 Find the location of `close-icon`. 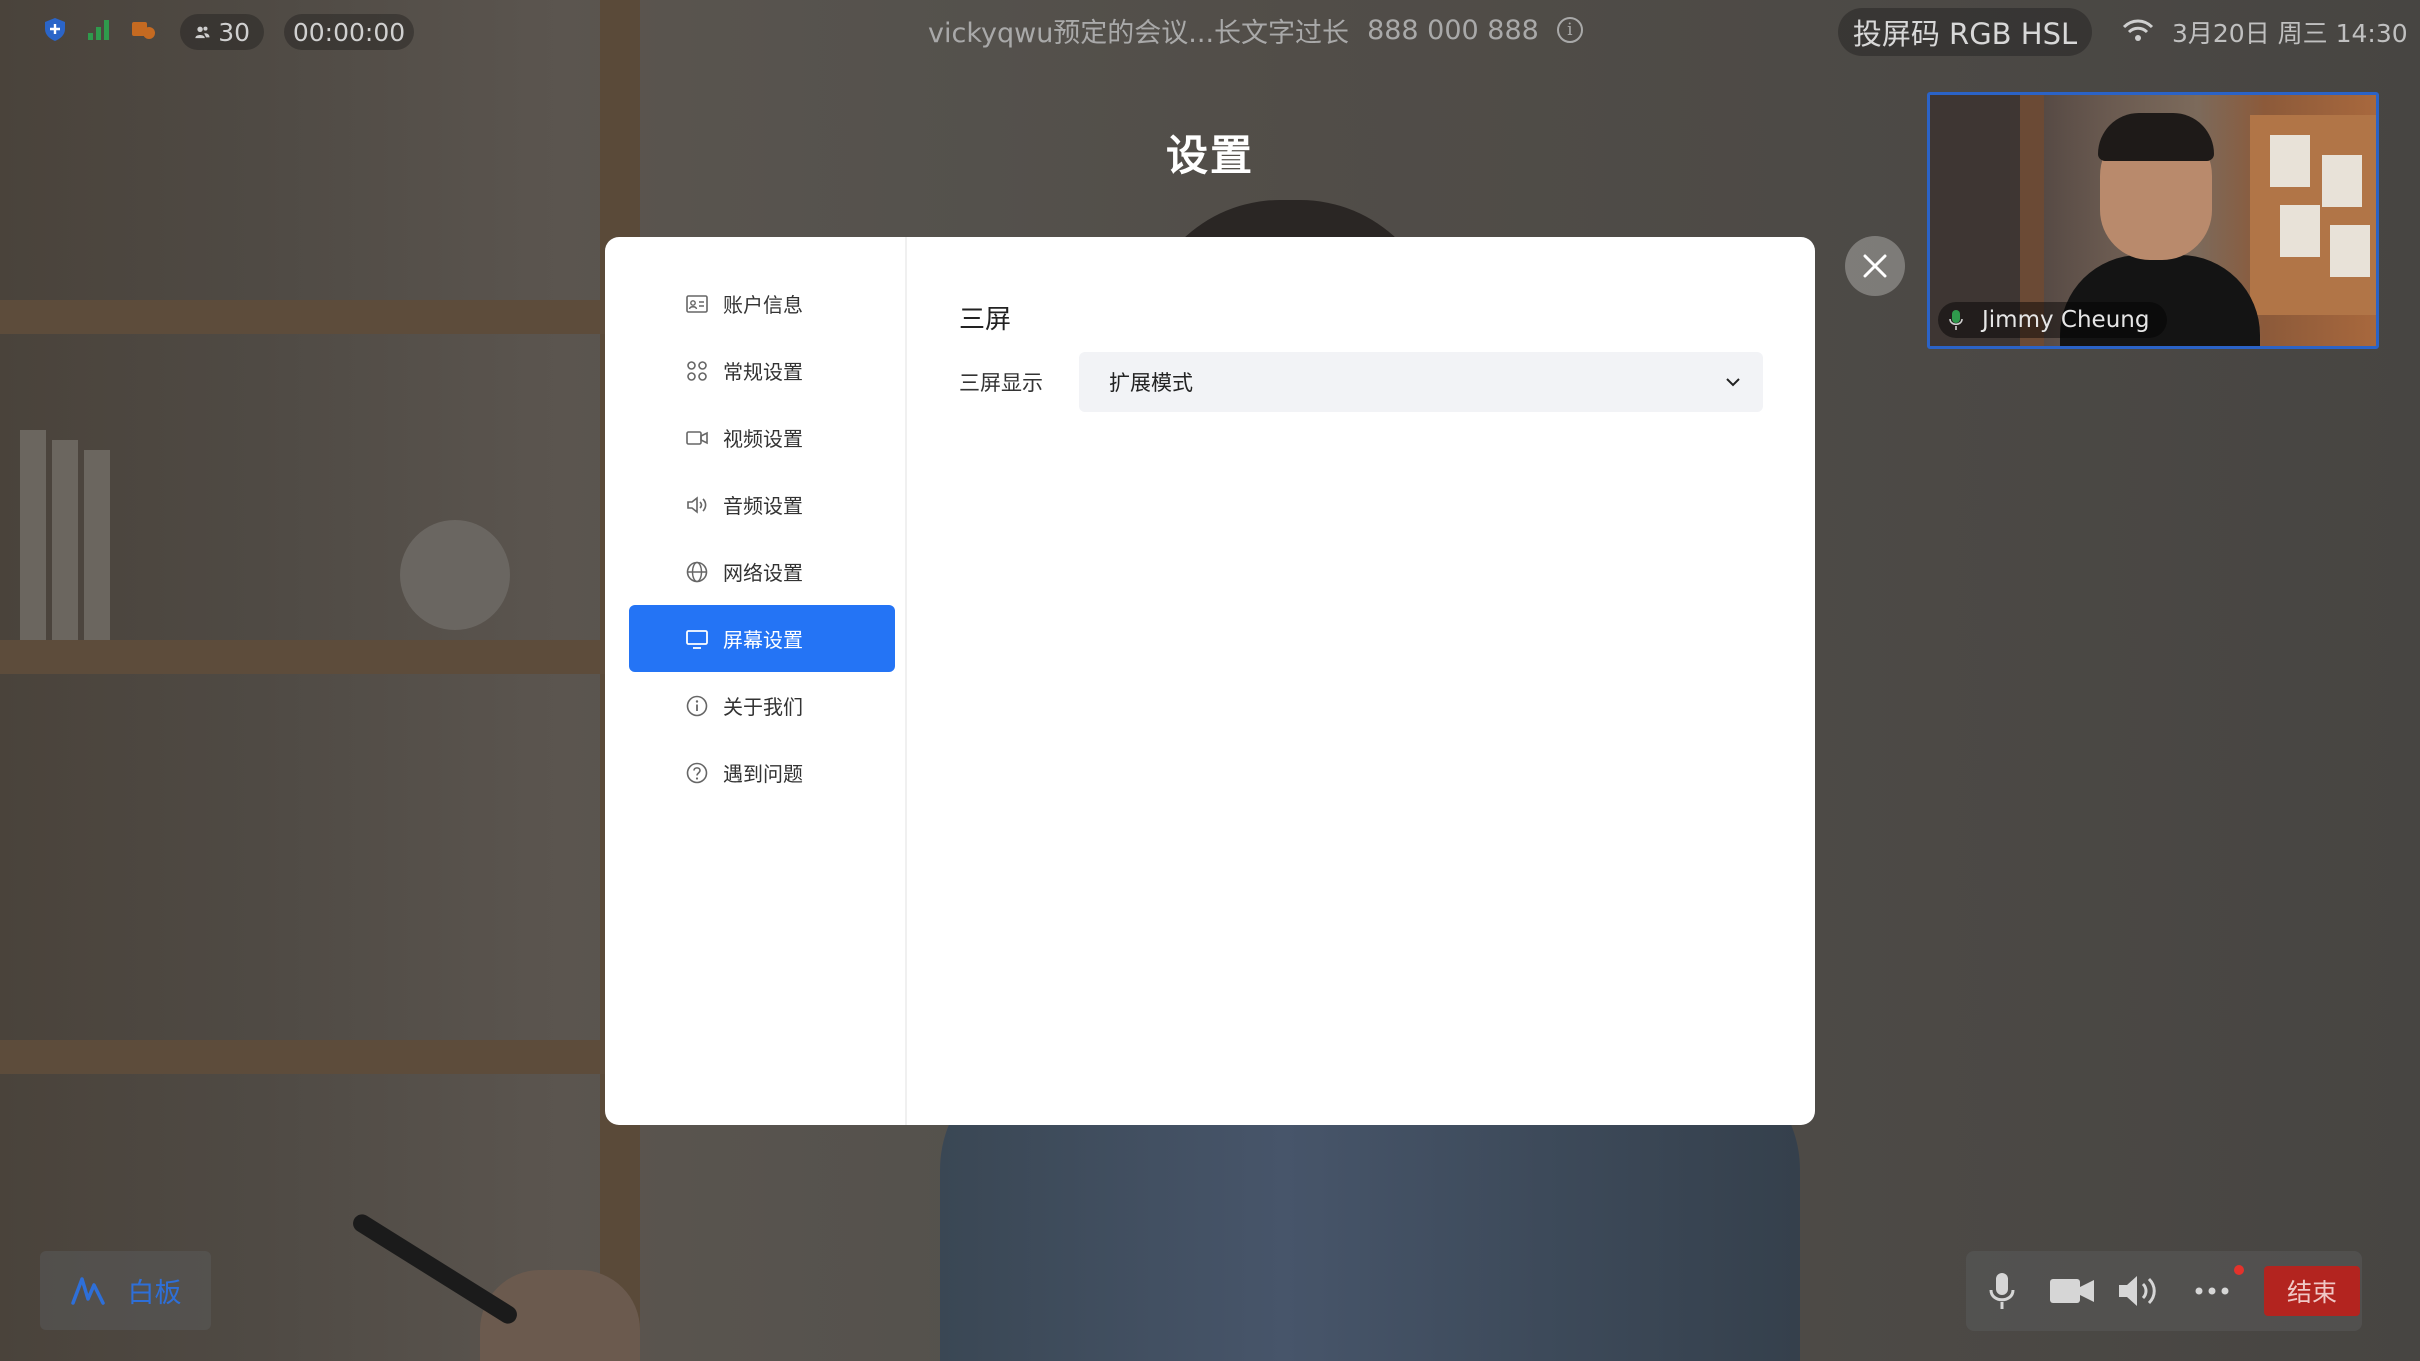

close-icon is located at coordinates (1875, 266).